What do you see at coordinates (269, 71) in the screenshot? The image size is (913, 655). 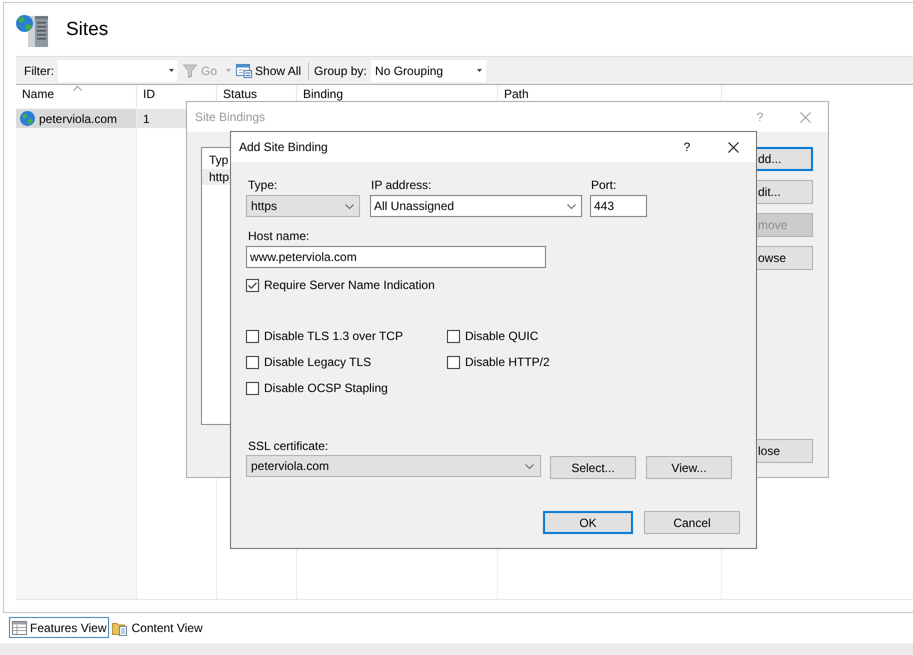 I see `show-all-button: Show All` at bounding box center [269, 71].